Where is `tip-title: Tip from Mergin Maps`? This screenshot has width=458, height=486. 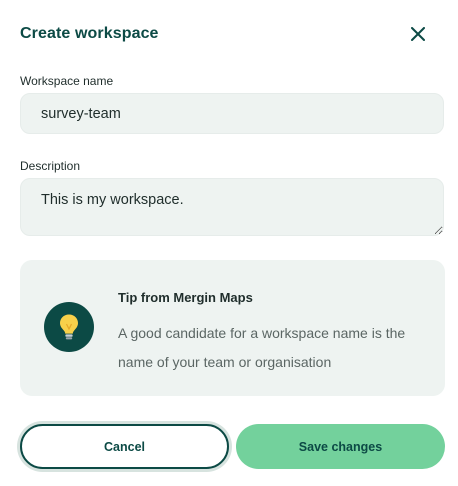
tip-title: Tip from Mergin Maps is located at coordinates (185, 297).